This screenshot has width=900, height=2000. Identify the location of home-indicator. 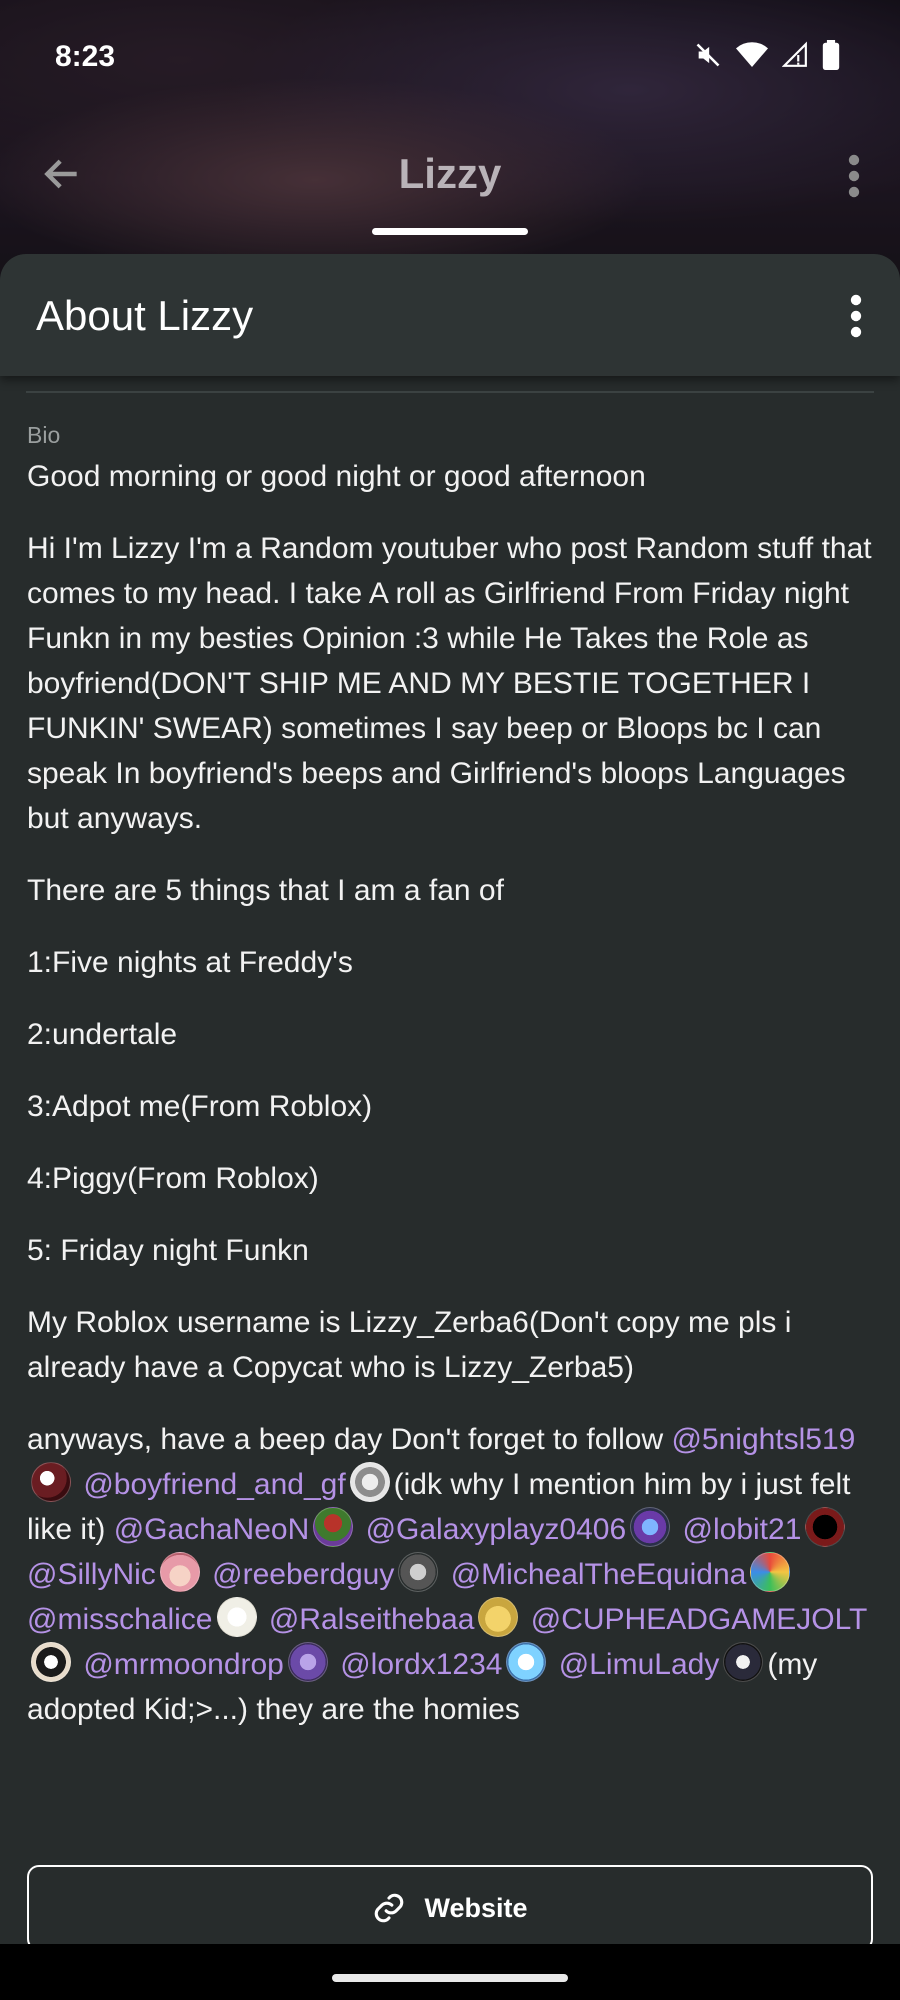
(450, 1978).